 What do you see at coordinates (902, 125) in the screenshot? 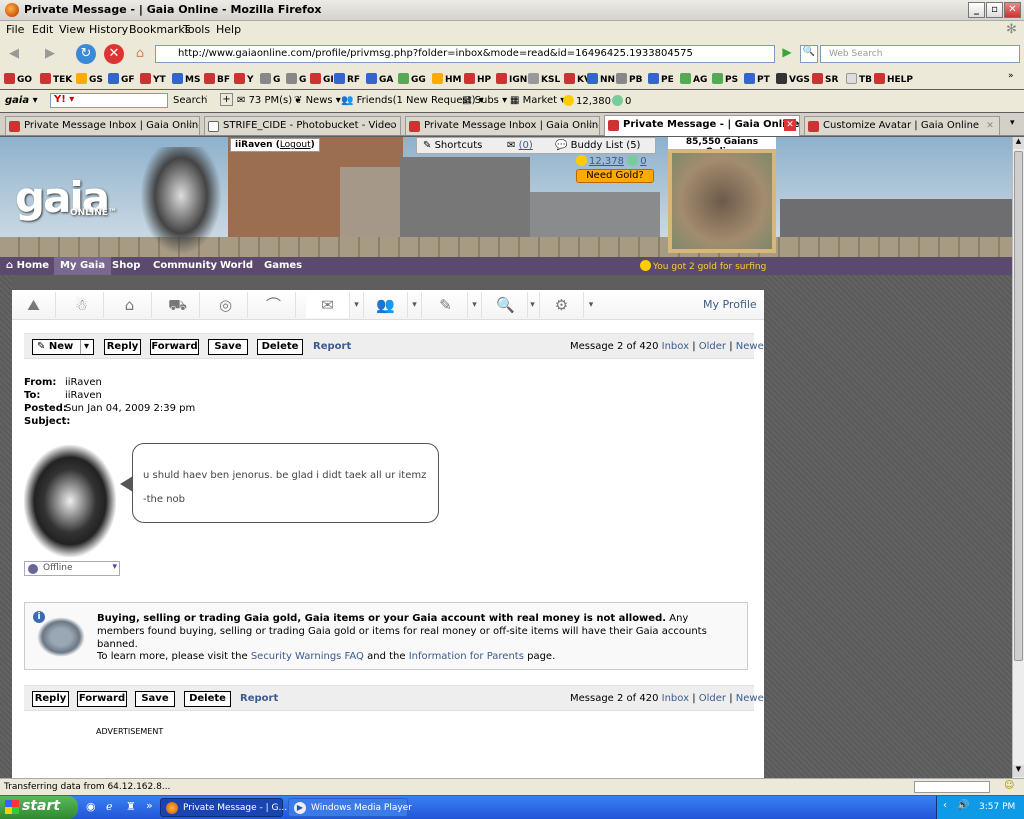
I see `tab-customize-avatar: Customize Avatar | Gaia Online ✕` at bounding box center [902, 125].